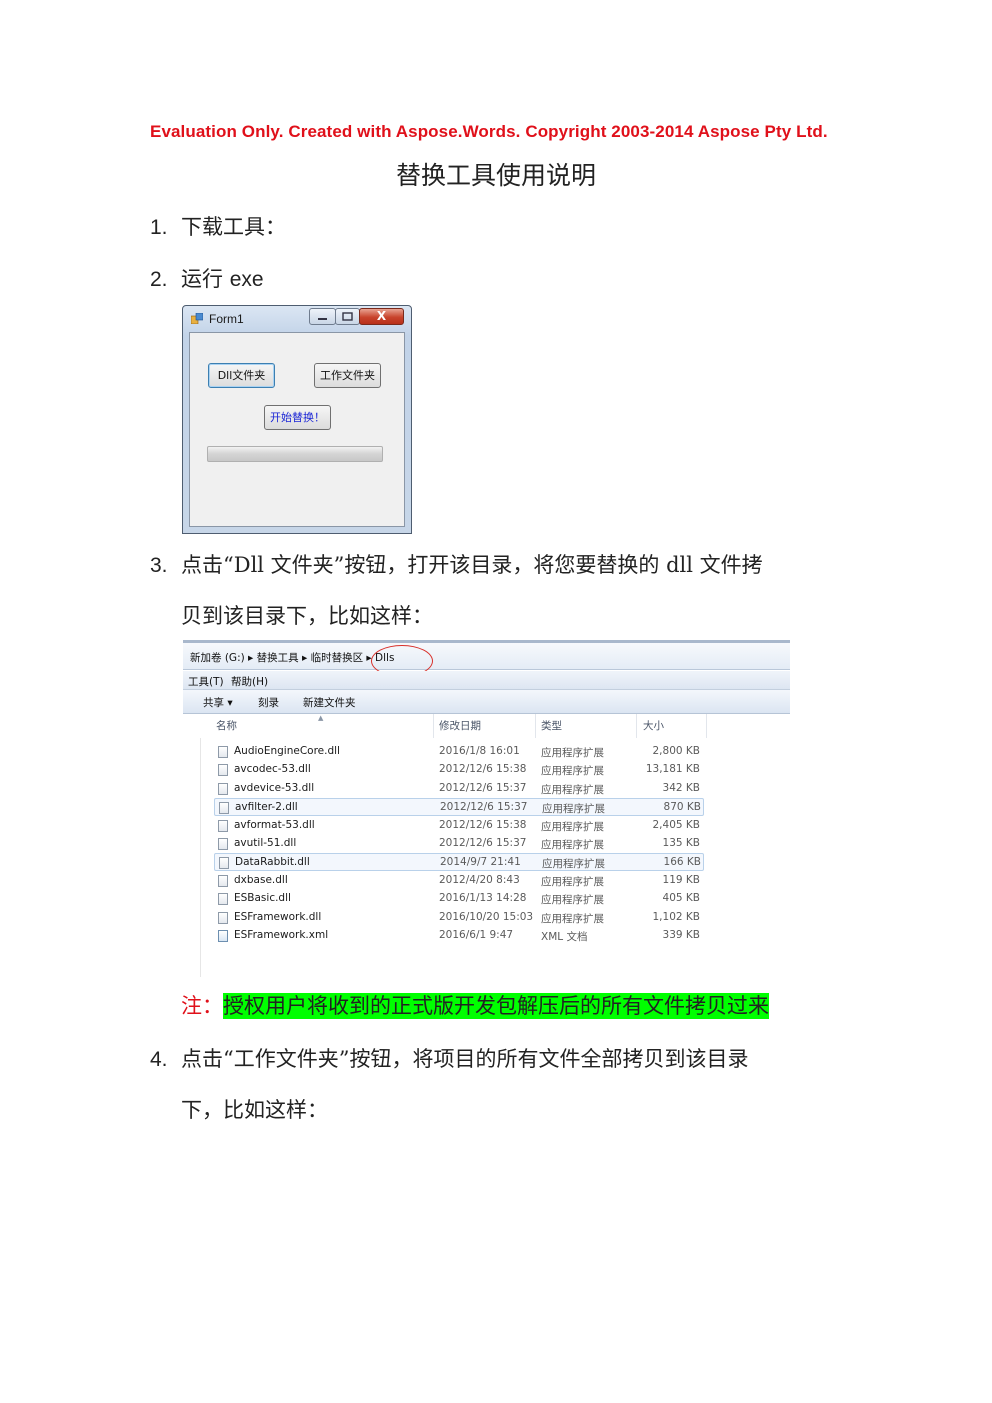 Image resolution: width=992 pixels, height=1403 pixels. Describe the element at coordinates (272, 862) in the screenshot. I see `file-name: DataRabbit.dll` at that location.